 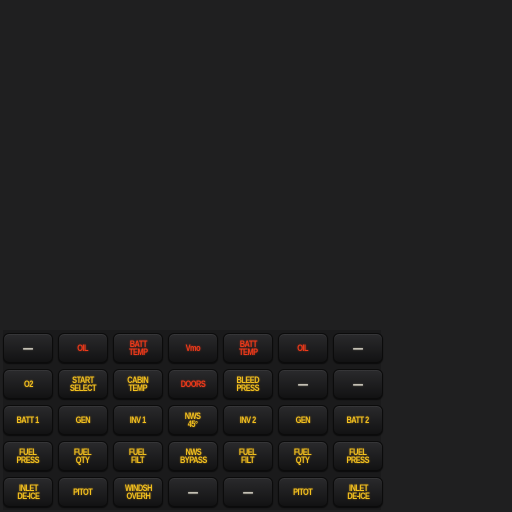 I want to click on annunciator-label: INV 1, so click(x=137, y=419).